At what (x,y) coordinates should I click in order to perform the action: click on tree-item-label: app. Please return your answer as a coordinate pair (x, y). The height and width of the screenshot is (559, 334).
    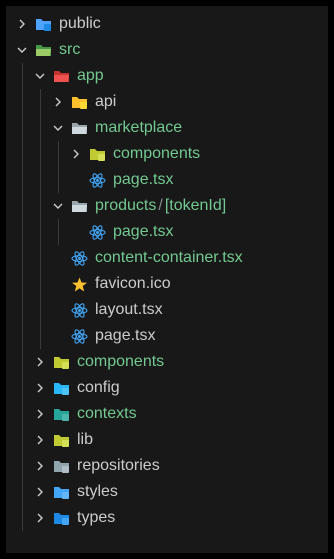
    Looking at the image, I should click on (90, 75).